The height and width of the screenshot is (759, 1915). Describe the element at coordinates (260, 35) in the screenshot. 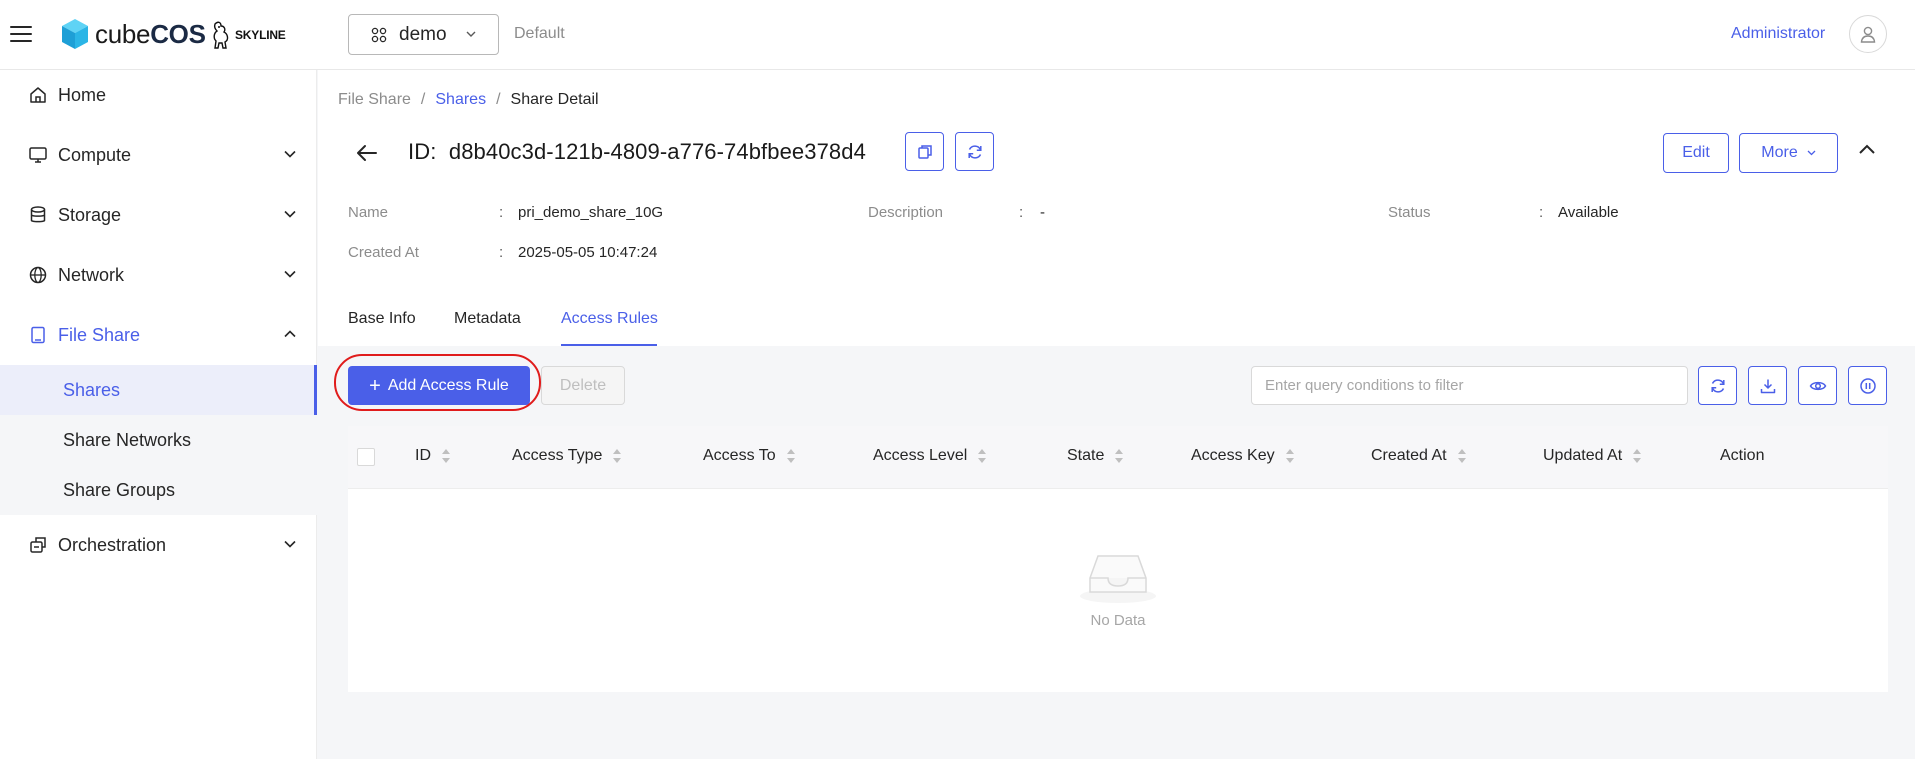

I see `skyline-logo-text: SKYLINE` at that location.